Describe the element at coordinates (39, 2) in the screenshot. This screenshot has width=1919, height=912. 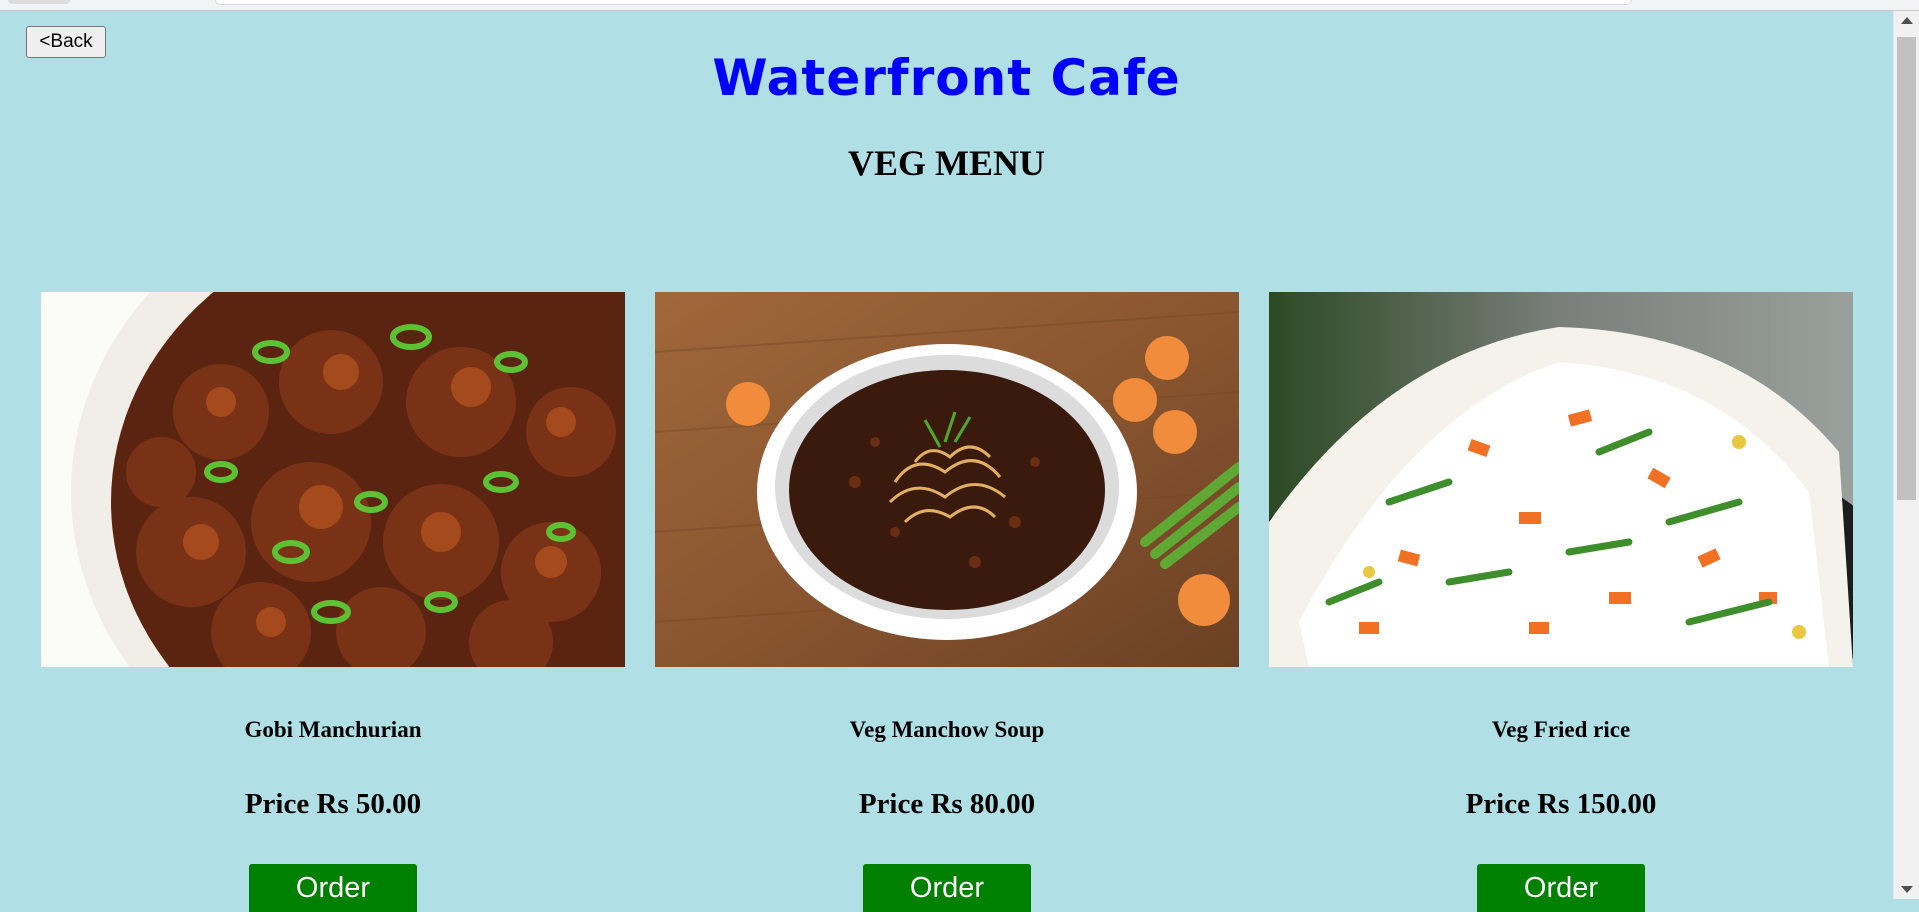
I see `browser-tab` at that location.